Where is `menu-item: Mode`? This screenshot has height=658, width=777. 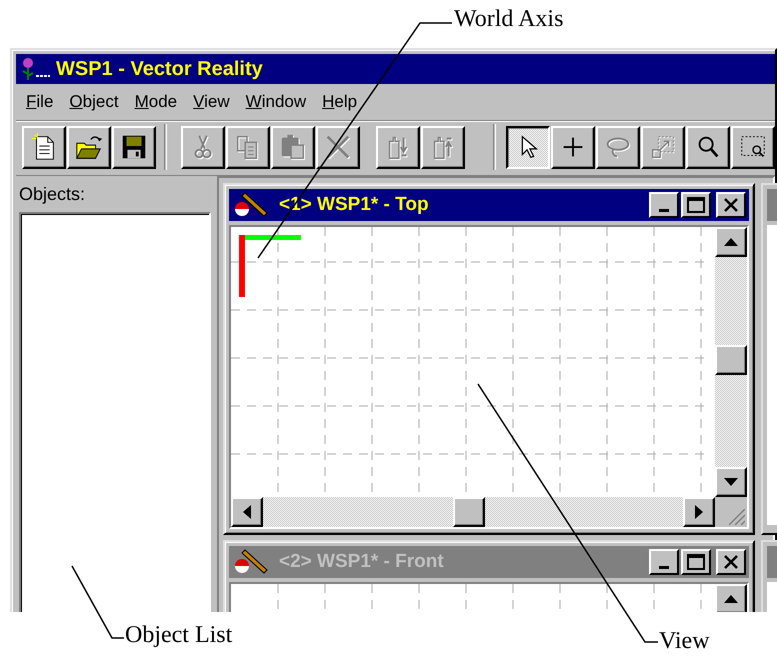 menu-item: Mode is located at coordinates (156, 102).